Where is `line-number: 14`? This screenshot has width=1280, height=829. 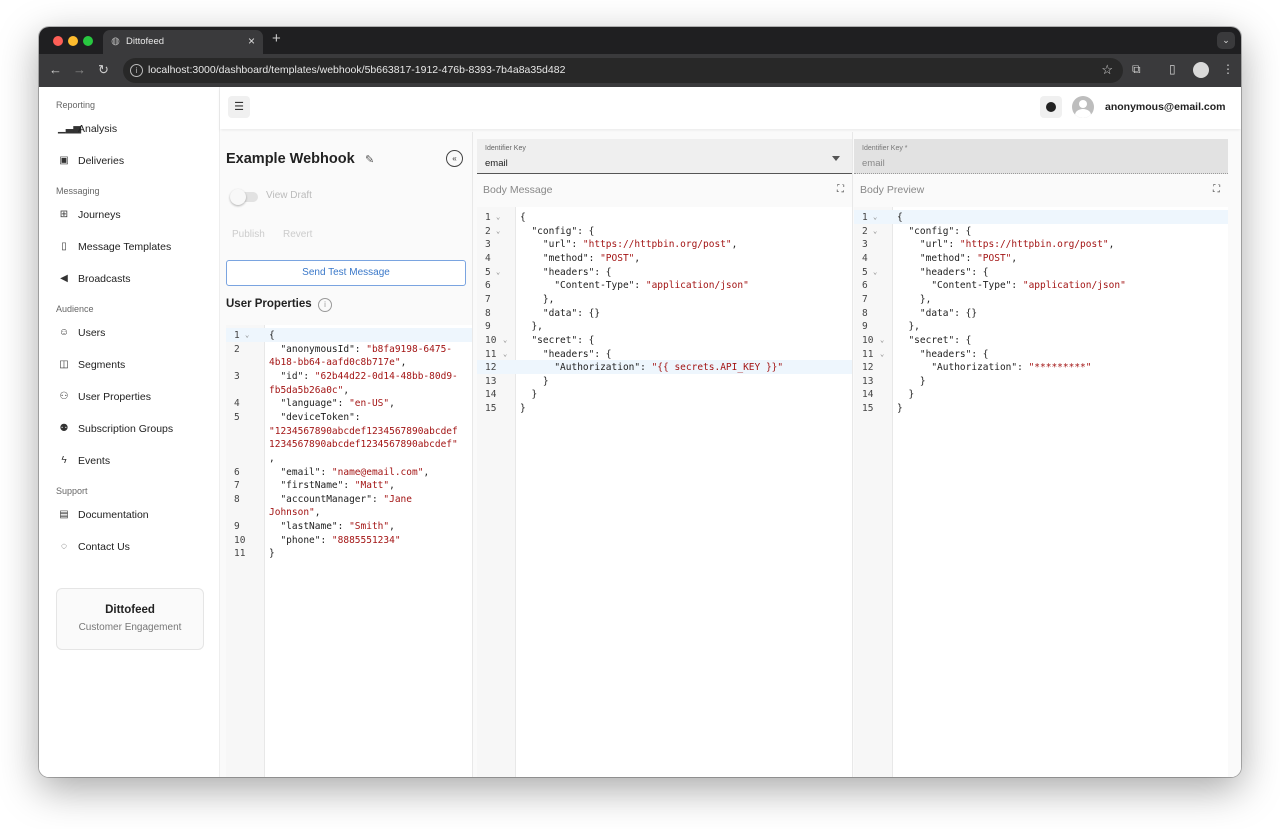
line-number: 14 is located at coordinates (491, 395).